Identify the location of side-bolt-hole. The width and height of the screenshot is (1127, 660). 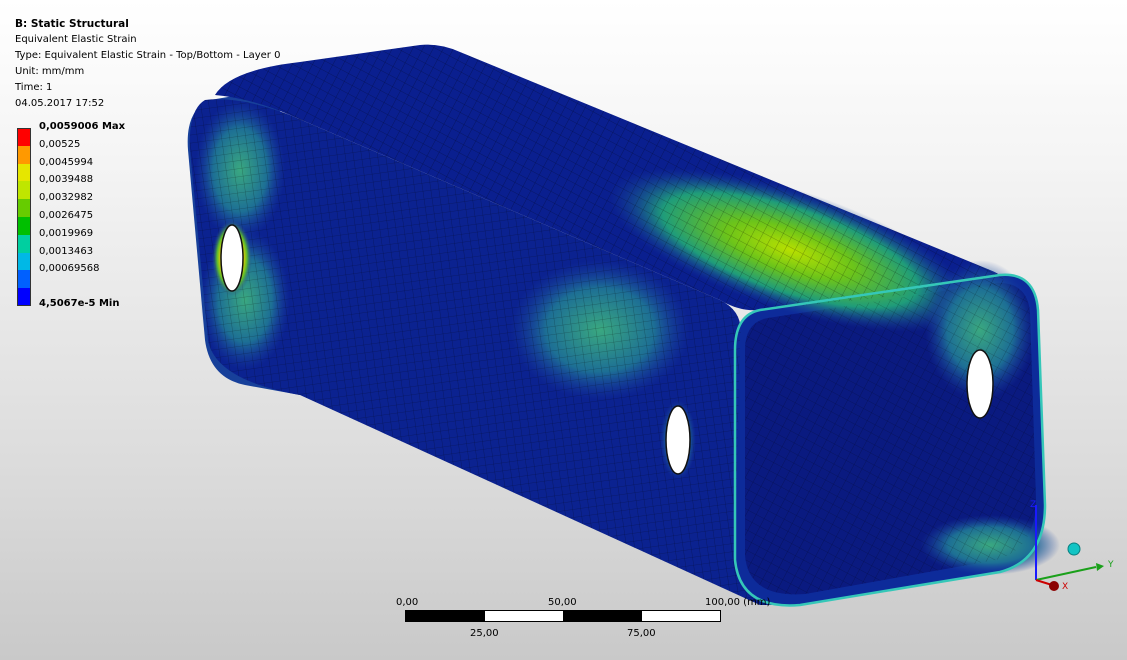
(678, 440).